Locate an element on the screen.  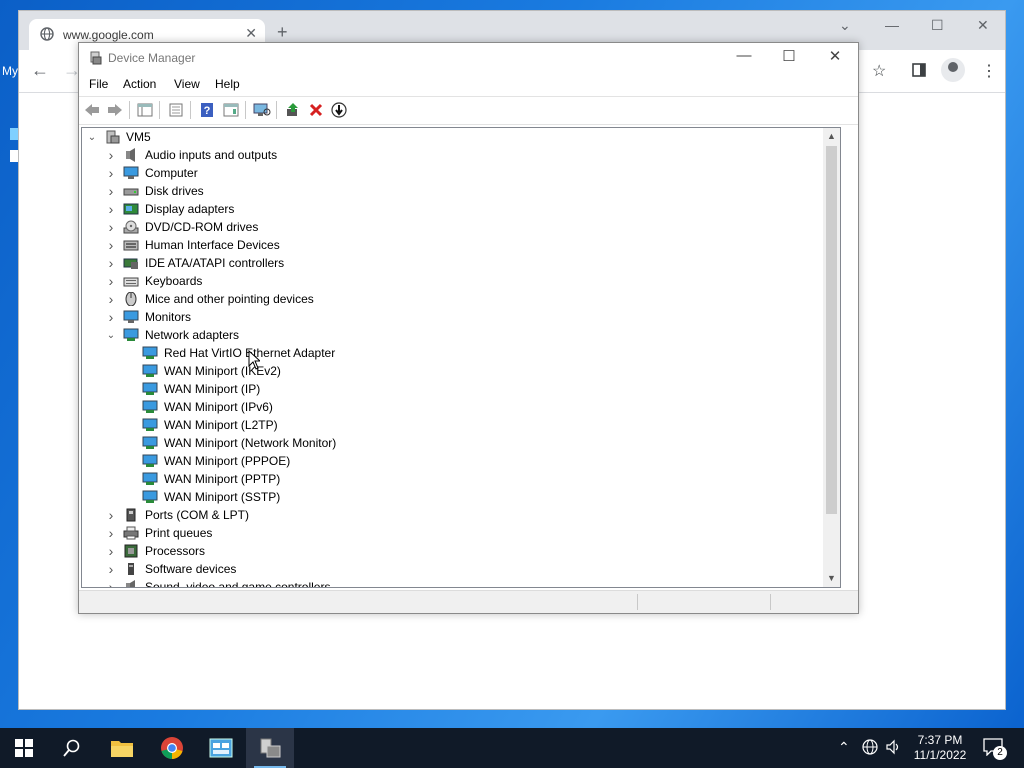
device-manager-taskbar-button is located at coordinates (270, 748).